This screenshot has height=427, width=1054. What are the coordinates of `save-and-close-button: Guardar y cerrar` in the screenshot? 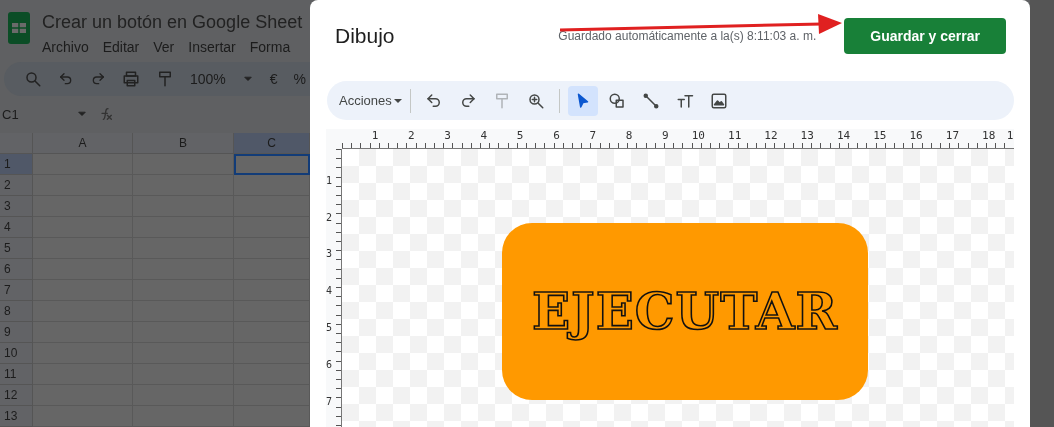 It's located at (925, 36).